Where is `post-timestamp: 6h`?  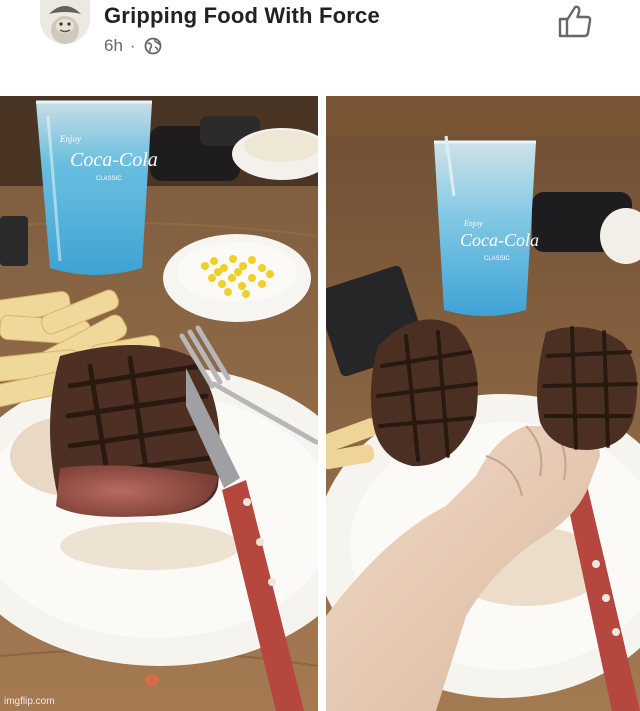
post-timestamp: 6h is located at coordinates (113, 46).